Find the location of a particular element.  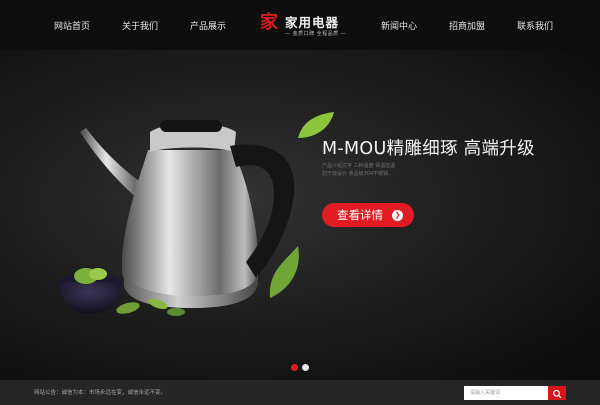

search-icon is located at coordinates (557, 393).